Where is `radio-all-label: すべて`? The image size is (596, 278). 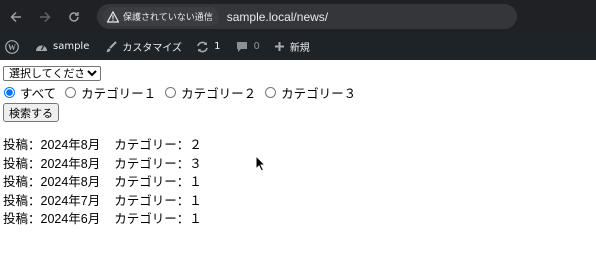 radio-all-label: すべて is located at coordinates (38, 94).